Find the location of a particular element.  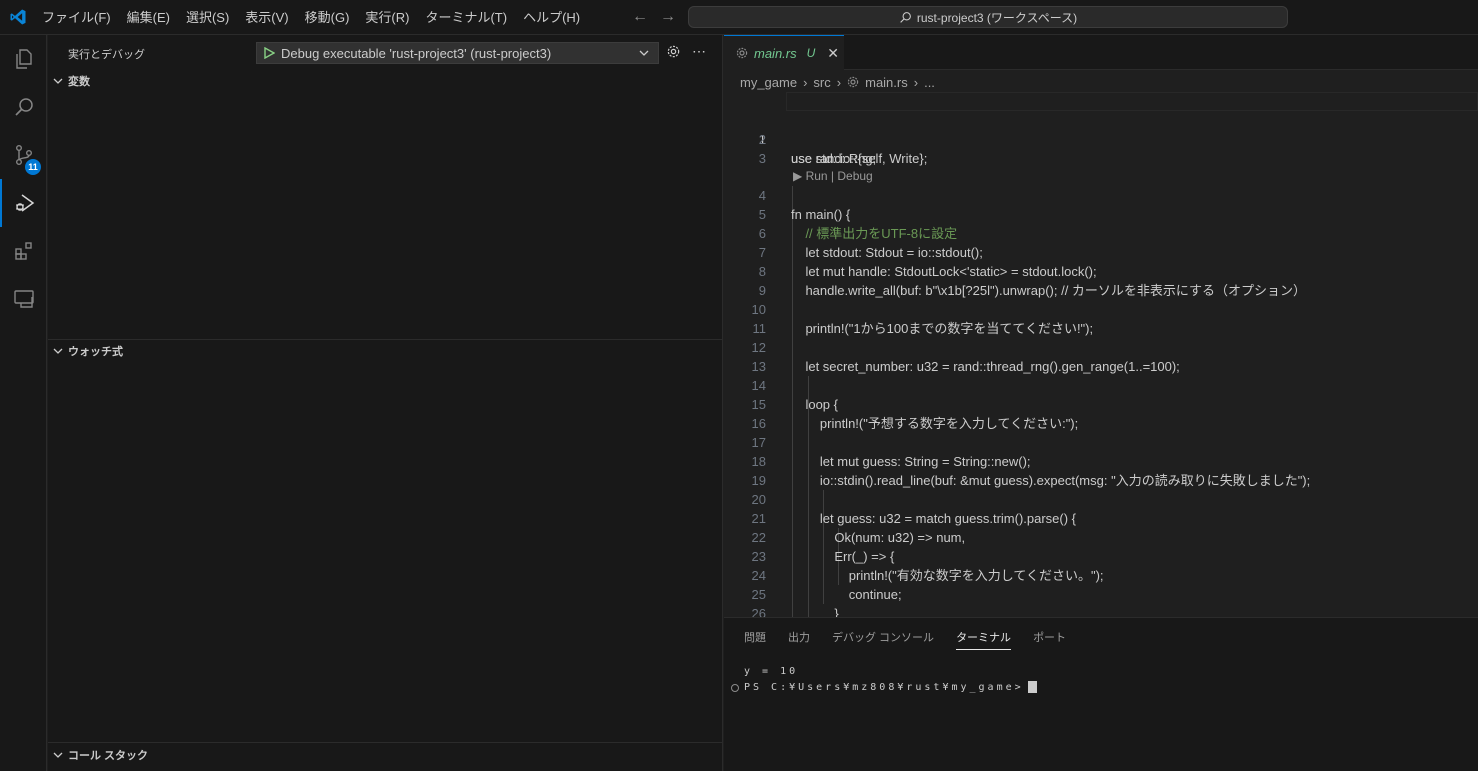

panel-tabs: 問題 出力 デバッグ コンソール ターミナル ポート is located at coordinates (905, 639).